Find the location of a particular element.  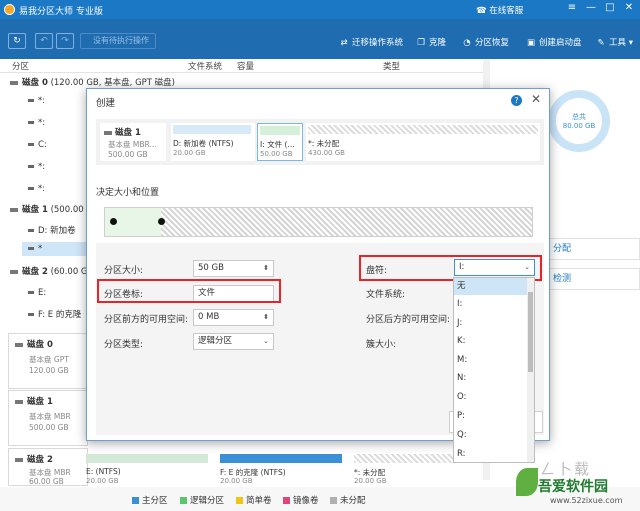

size-label: 分区大小: is located at coordinates (124, 271).